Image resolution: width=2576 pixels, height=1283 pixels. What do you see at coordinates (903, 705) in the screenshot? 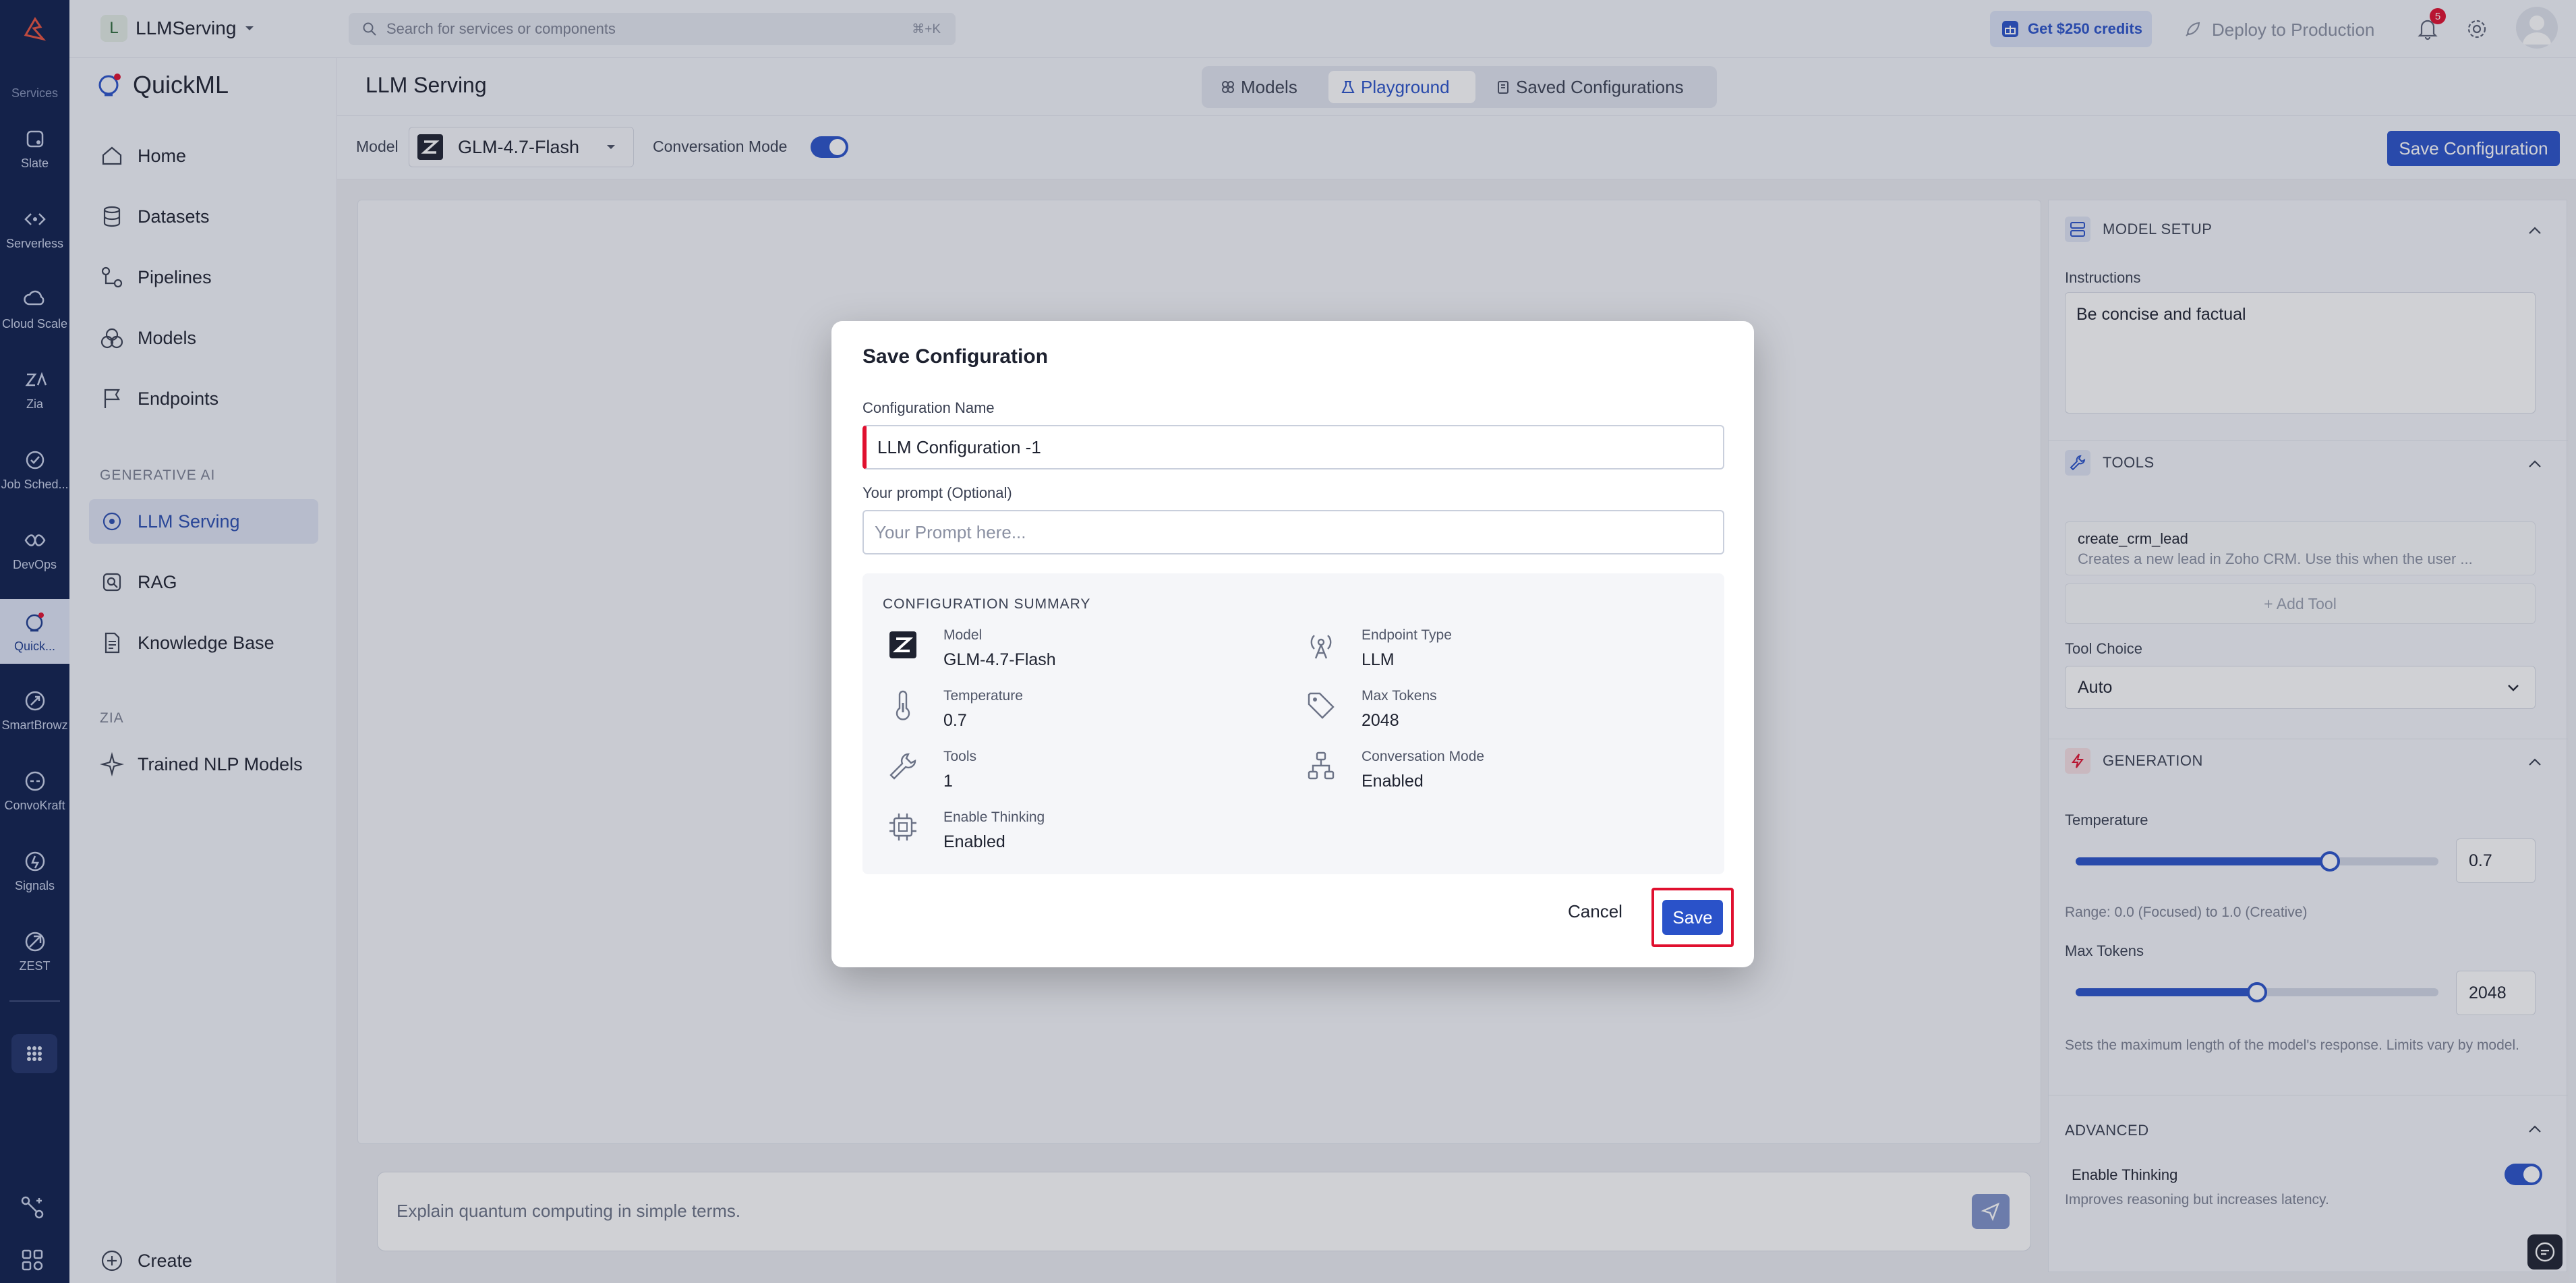
I see `thermometer-icon` at bounding box center [903, 705].